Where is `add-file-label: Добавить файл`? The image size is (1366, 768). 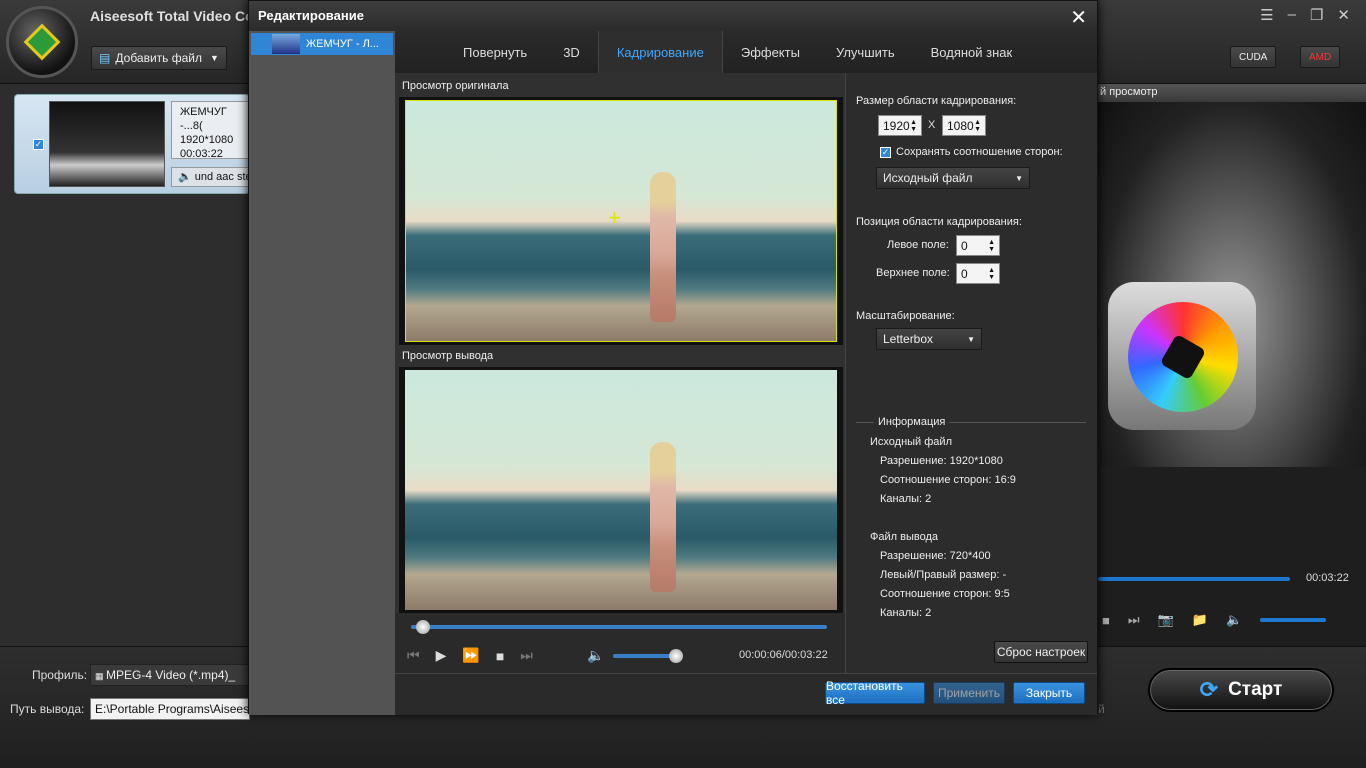 add-file-label: Добавить файл is located at coordinates (159, 58).